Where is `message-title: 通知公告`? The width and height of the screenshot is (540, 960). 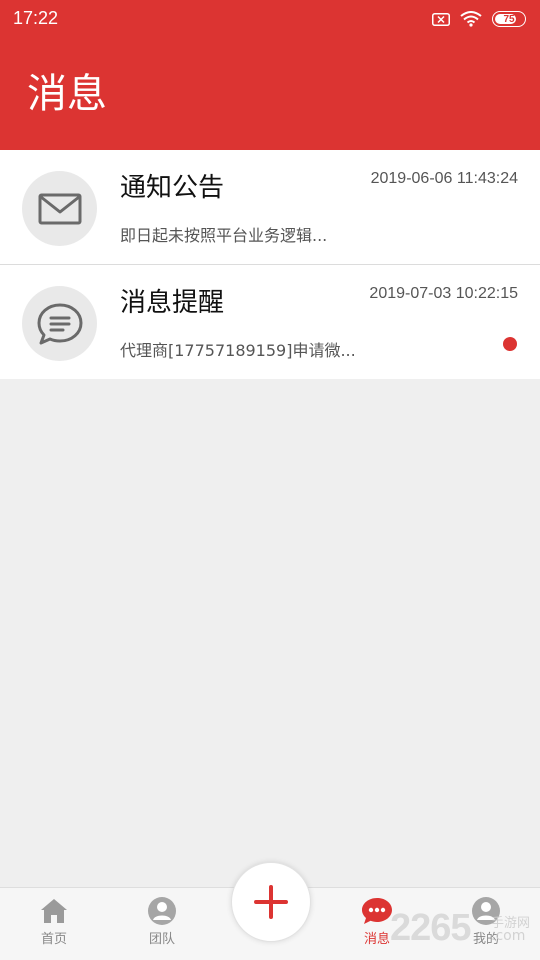
message-title: 通知公告 is located at coordinates (172, 188).